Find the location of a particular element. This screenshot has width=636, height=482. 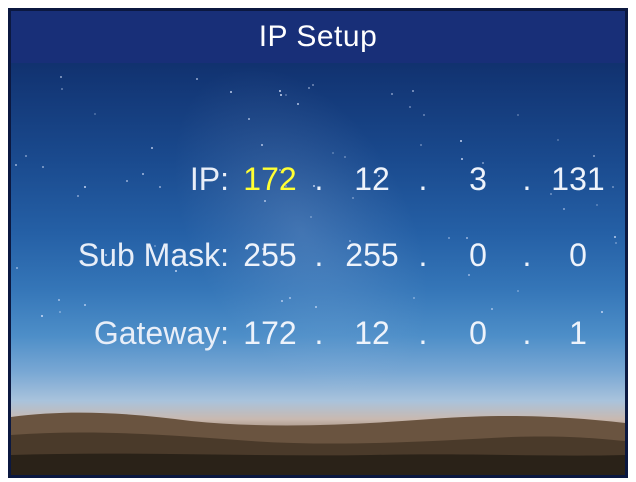

gateway-octet-3: 0 is located at coordinates (478, 333).